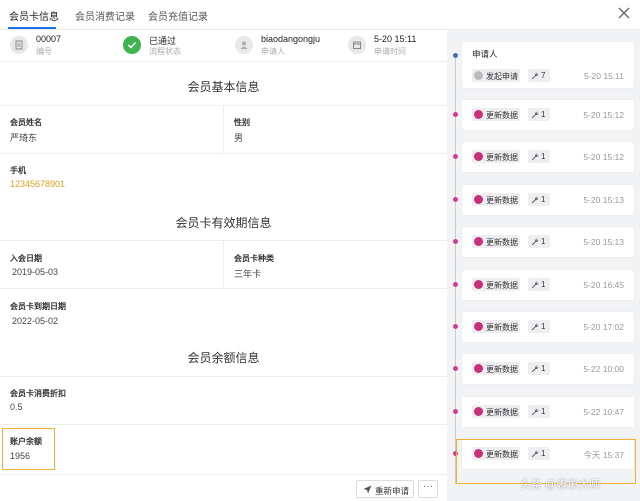 The height and width of the screenshot is (501, 640). What do you see at coordinates (367, 489) in the screenshot?
I see `send-icon` at bounding box center [367, 489].